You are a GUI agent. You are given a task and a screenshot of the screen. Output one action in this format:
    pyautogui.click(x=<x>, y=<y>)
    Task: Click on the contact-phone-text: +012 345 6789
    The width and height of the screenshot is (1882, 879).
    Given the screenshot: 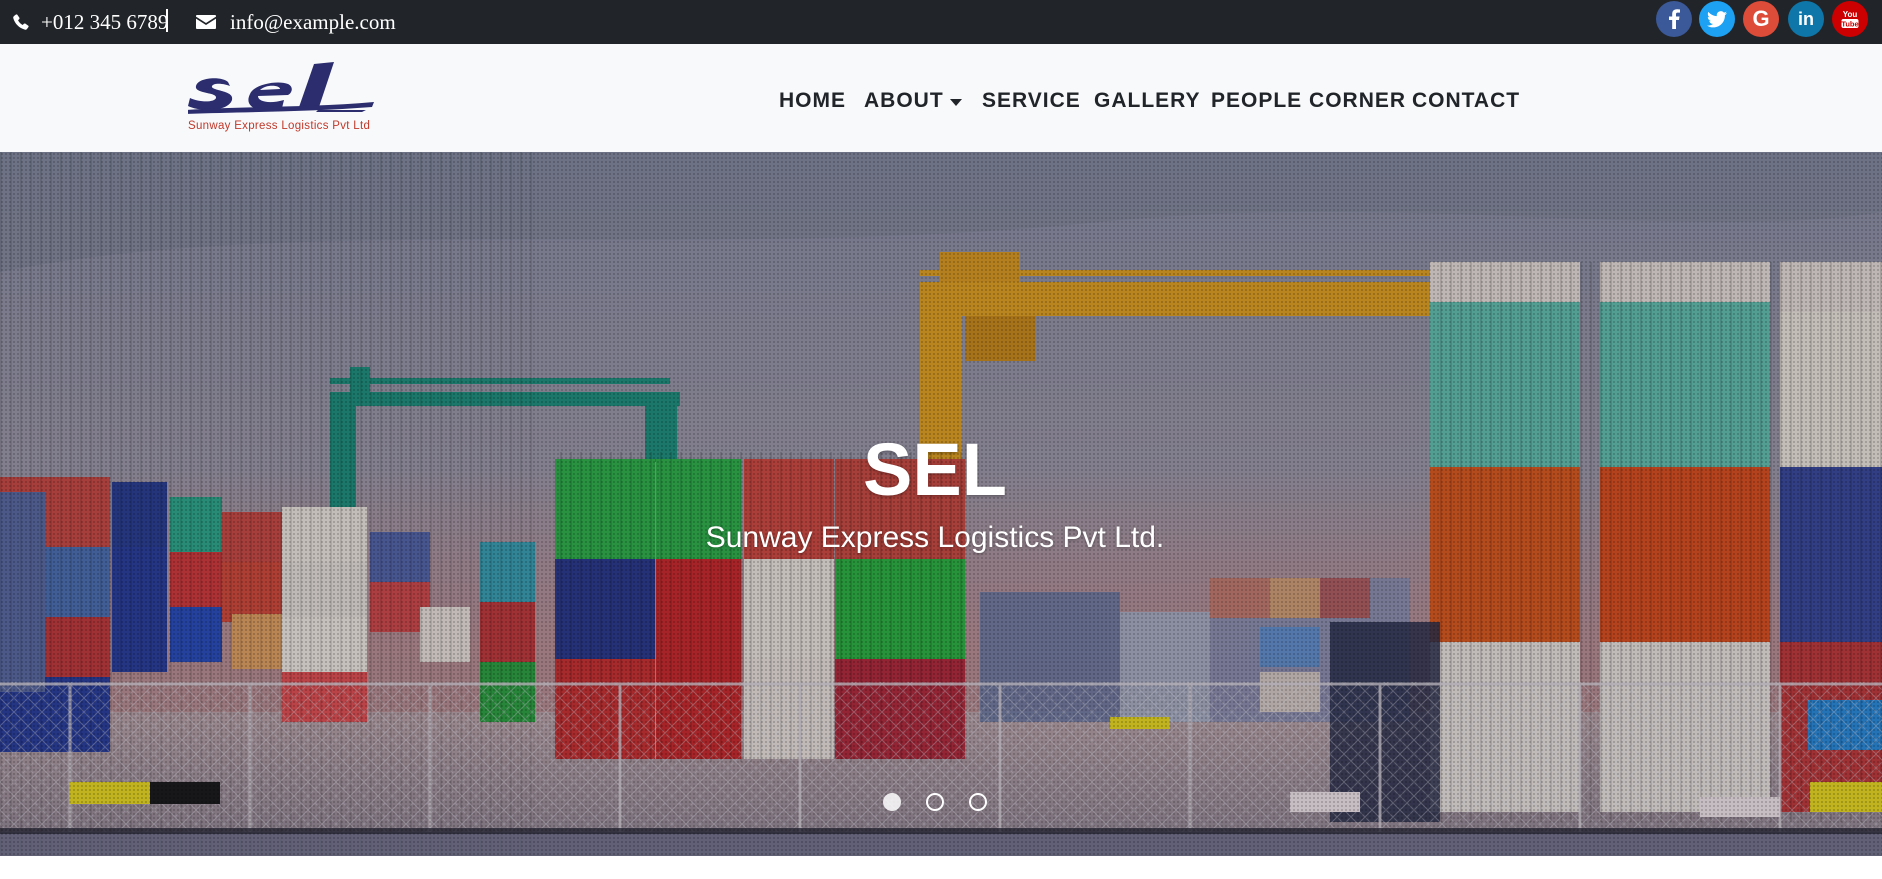 What is the action you would take?
    pyautogui.click(x=105, y=21)
    